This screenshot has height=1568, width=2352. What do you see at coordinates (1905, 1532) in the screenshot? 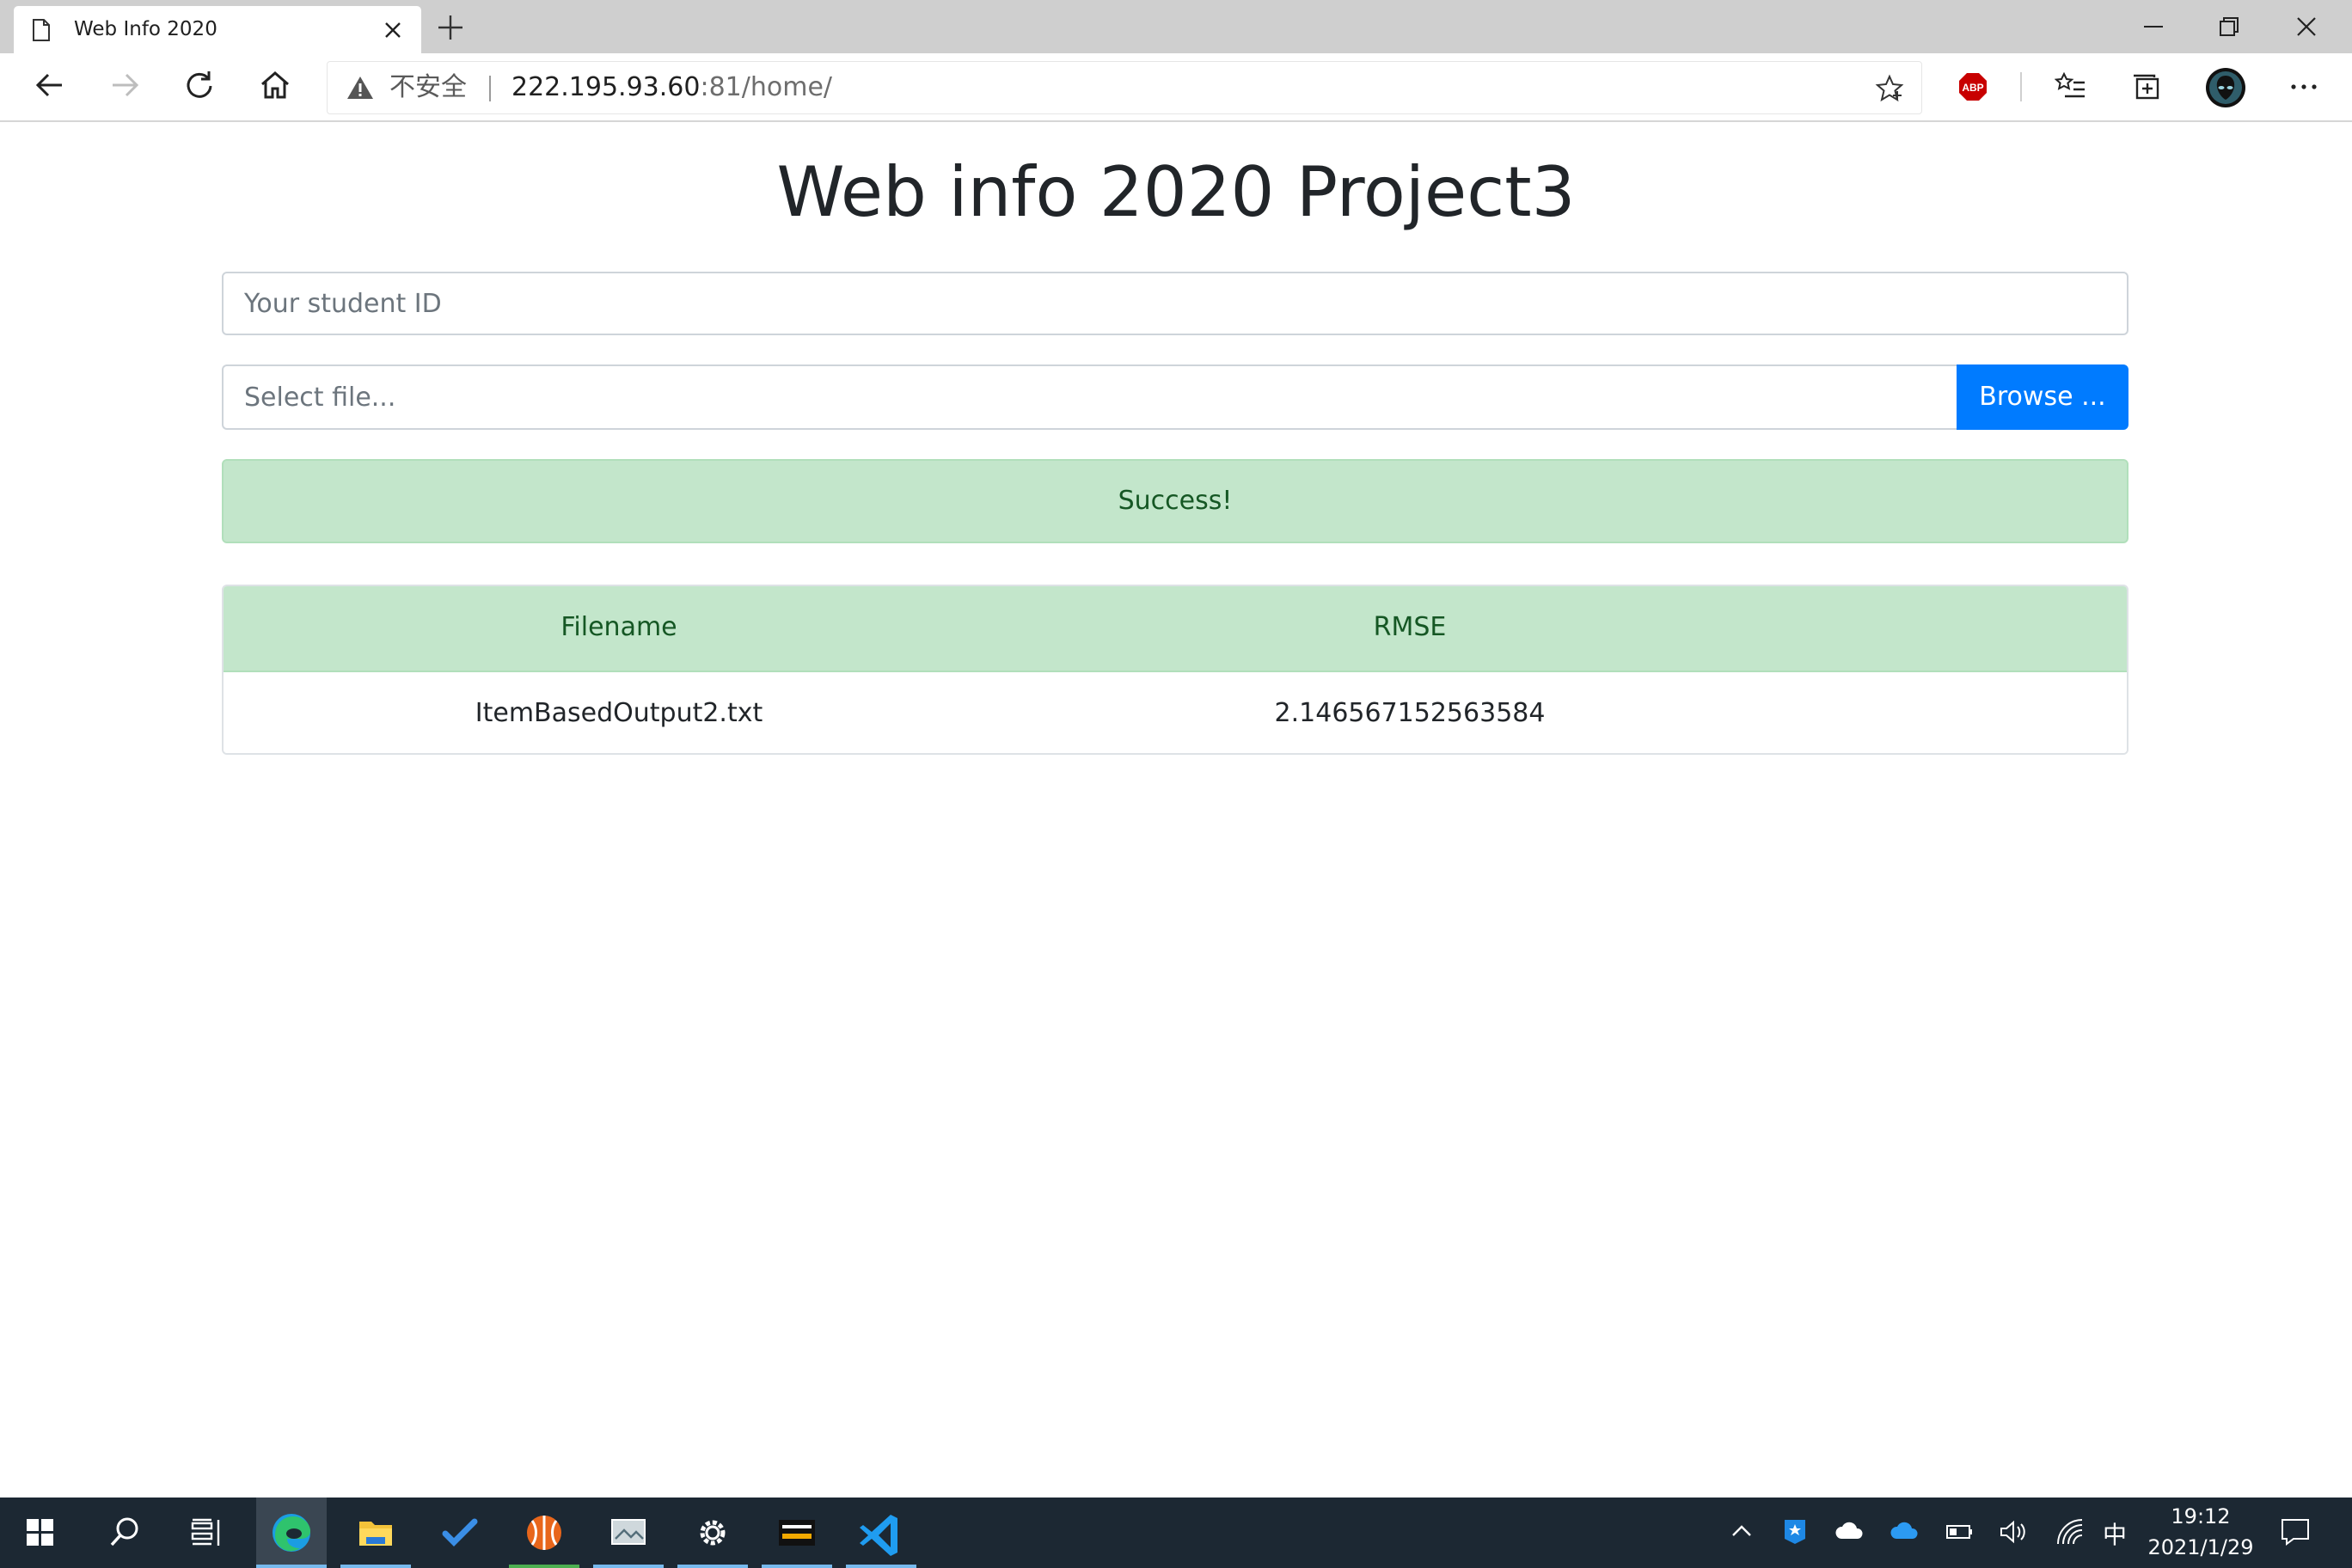
I see `onedrive-icon` at bounding box center [1905, 1532].